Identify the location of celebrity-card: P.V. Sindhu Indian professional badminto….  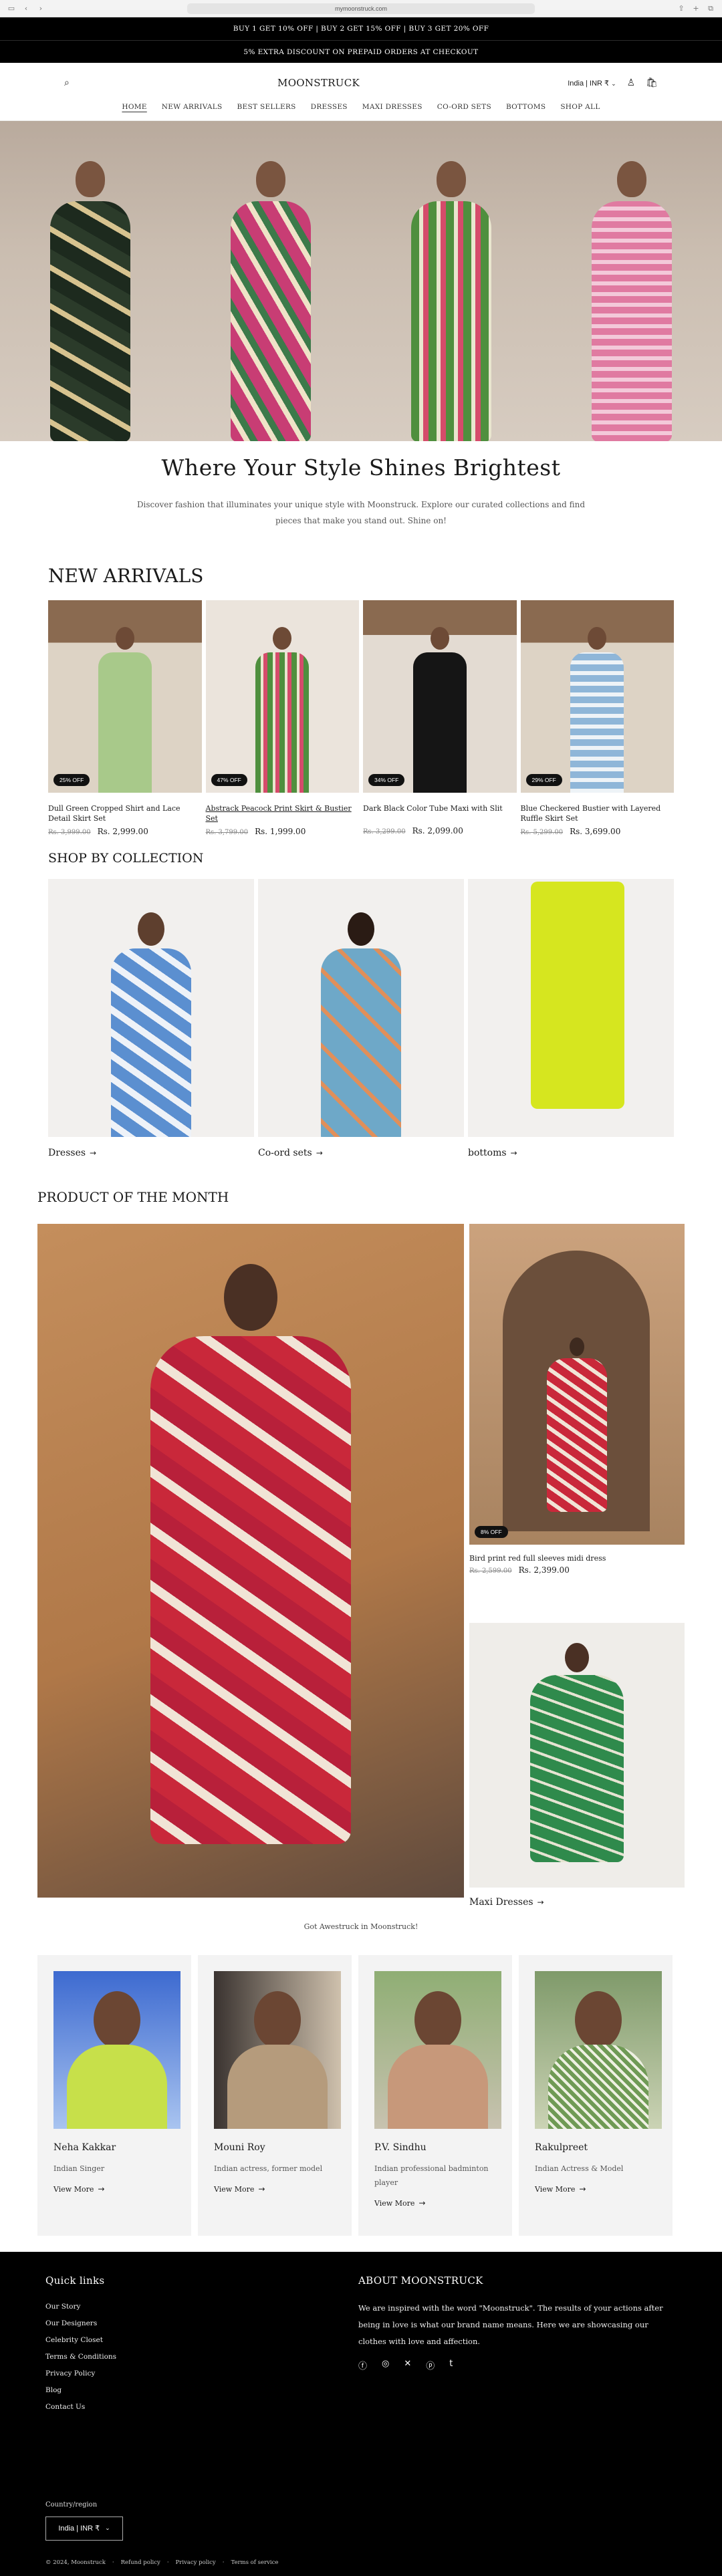
(435, 2095).